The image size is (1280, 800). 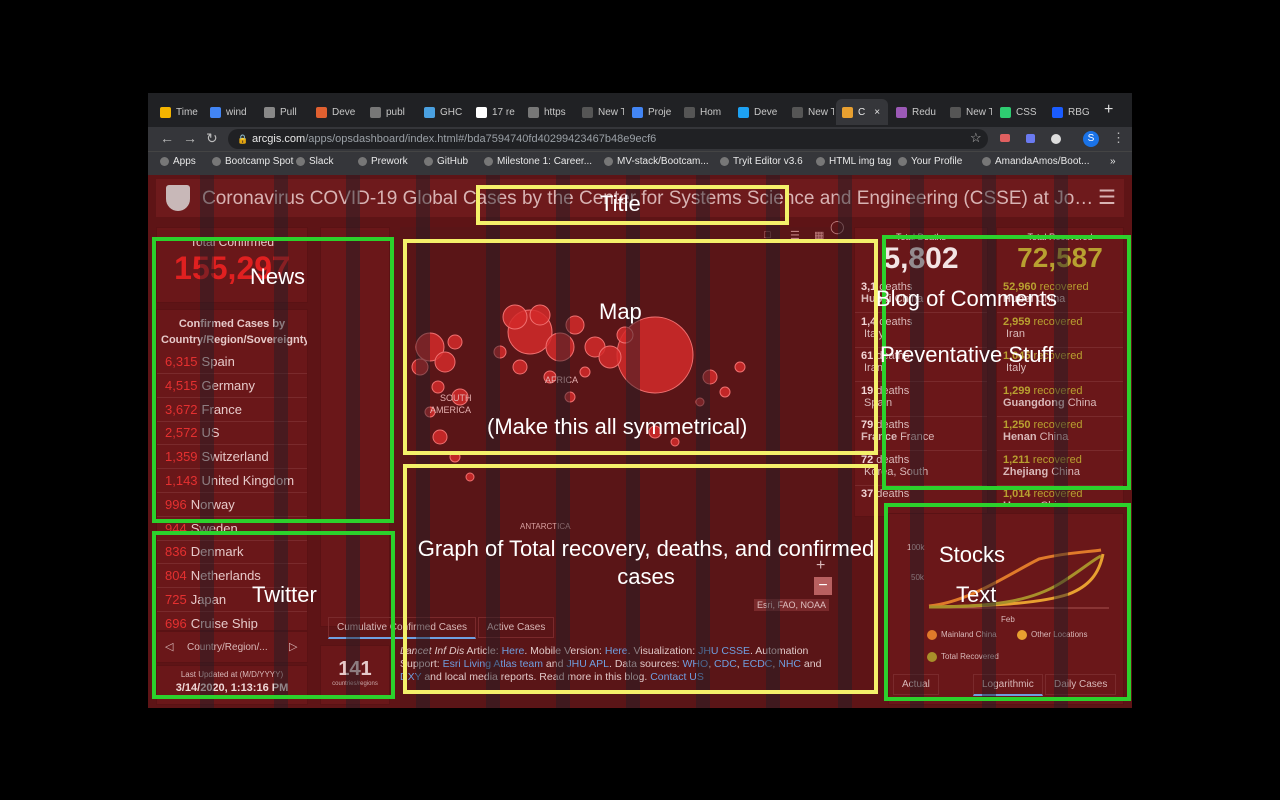 What do you see at coordinates (976, 594) in the screenshot?
I see `text-annotation-label: Text` at bounding box center [976, 594].